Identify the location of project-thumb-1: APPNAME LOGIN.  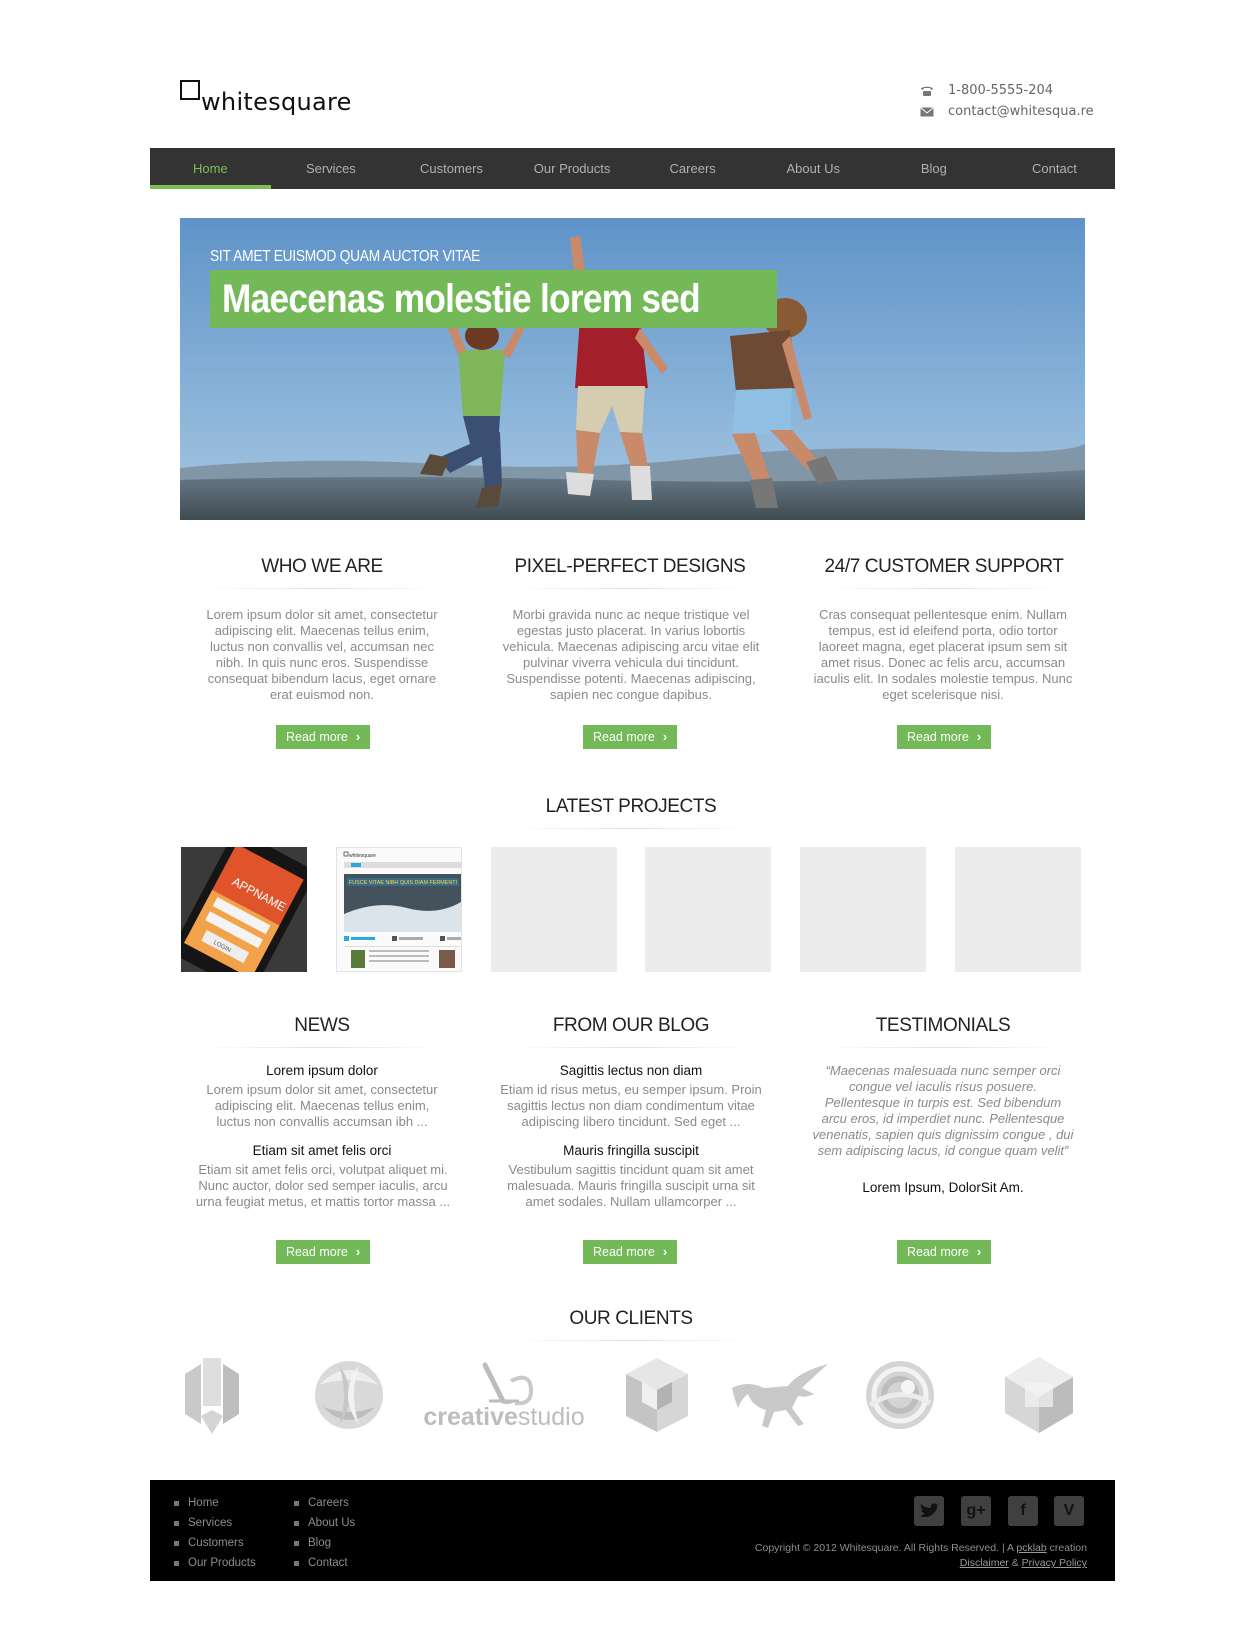
(244, 909).